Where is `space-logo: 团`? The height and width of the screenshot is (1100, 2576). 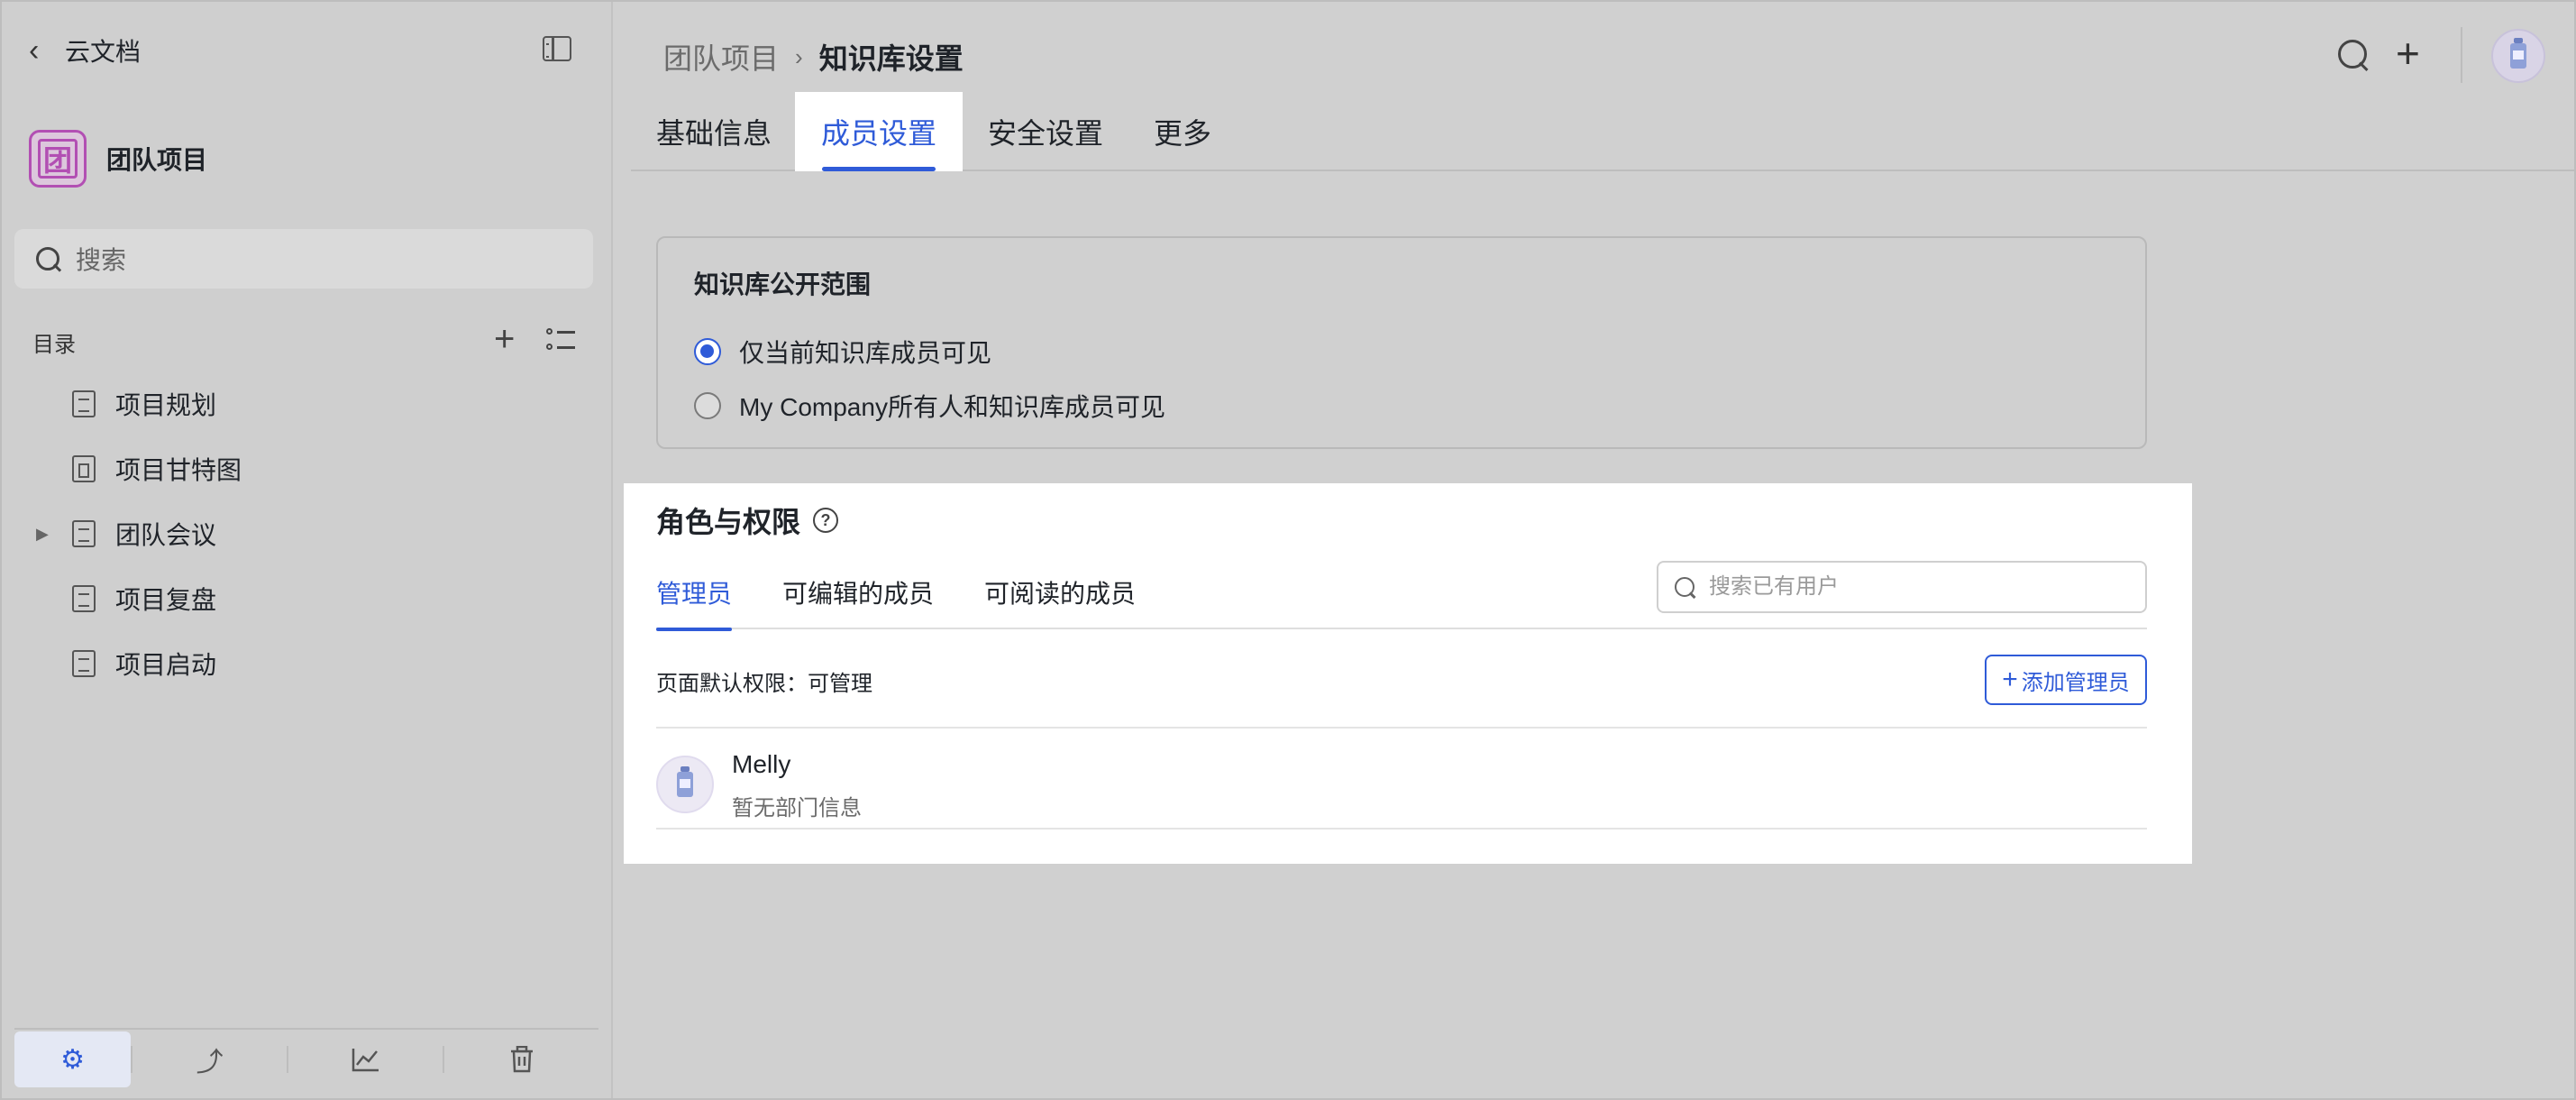 space-logo: 团 is located at coordinates (58, 159).